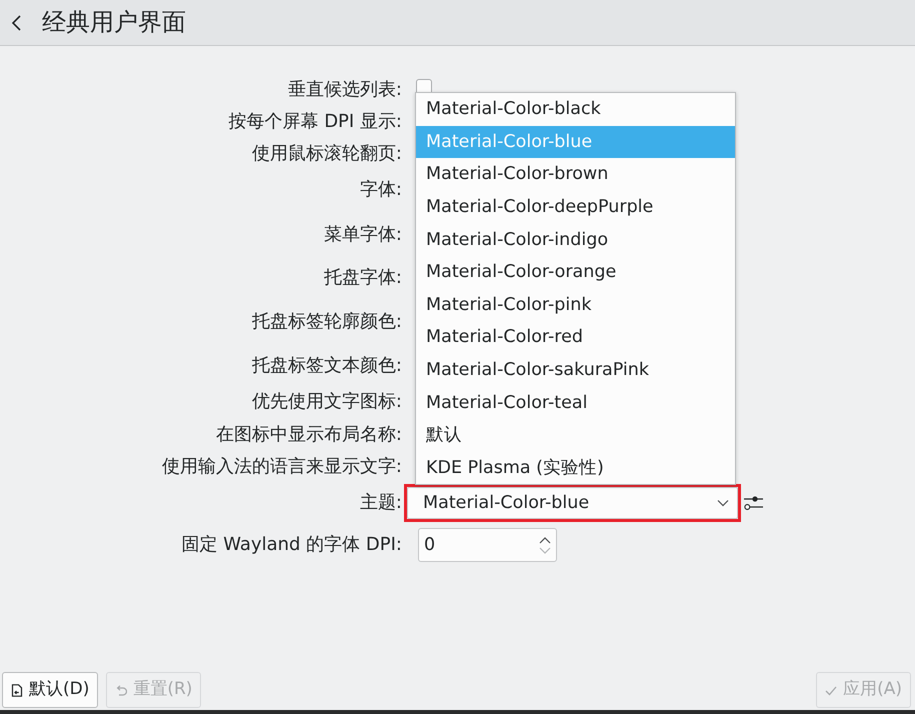  What do you see at coordinates (327, 154) in the screenshot?
I see `field-label: 使用鼠标滚轮翻页:` at bounding box center [327, 154].